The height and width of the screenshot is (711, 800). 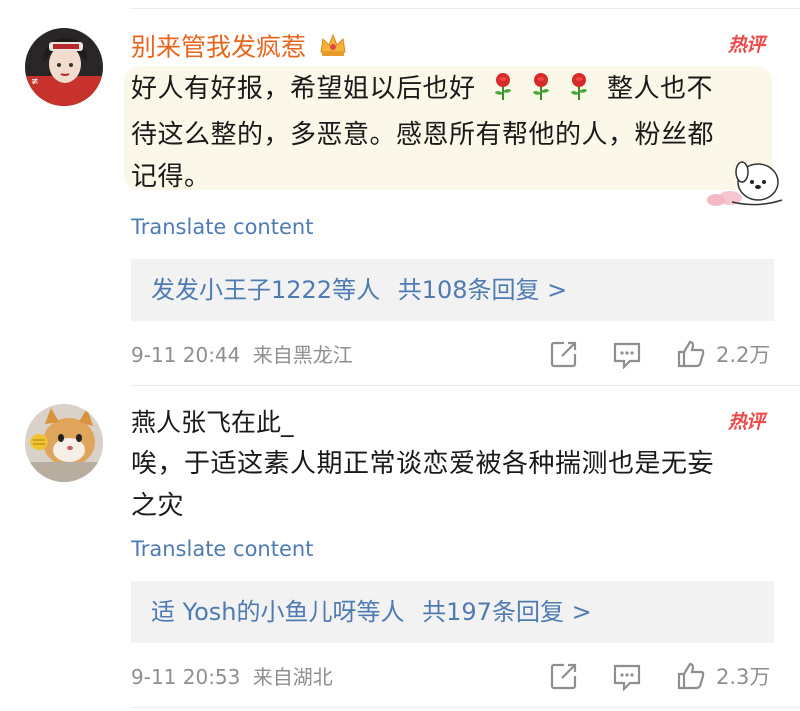 I want to click on comment-body-line-3: 记得。, so click(x=171, y=177).